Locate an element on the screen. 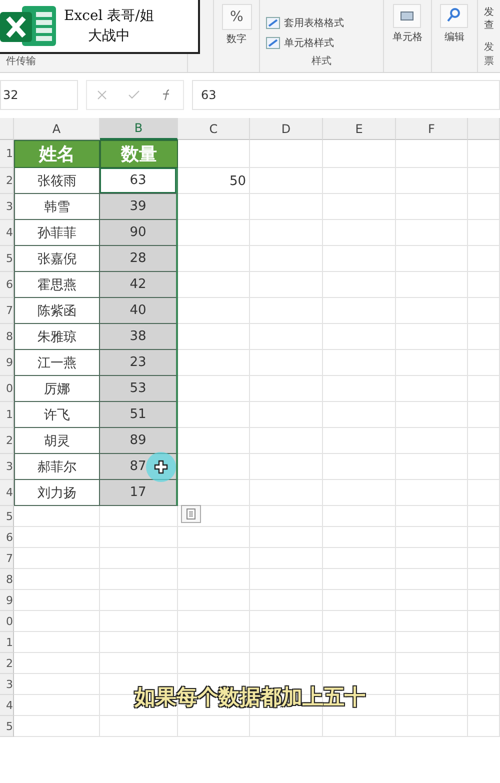 The height and width of the screenshot is (783, 500). name-box: 32 is located at coordinates (39, 95).